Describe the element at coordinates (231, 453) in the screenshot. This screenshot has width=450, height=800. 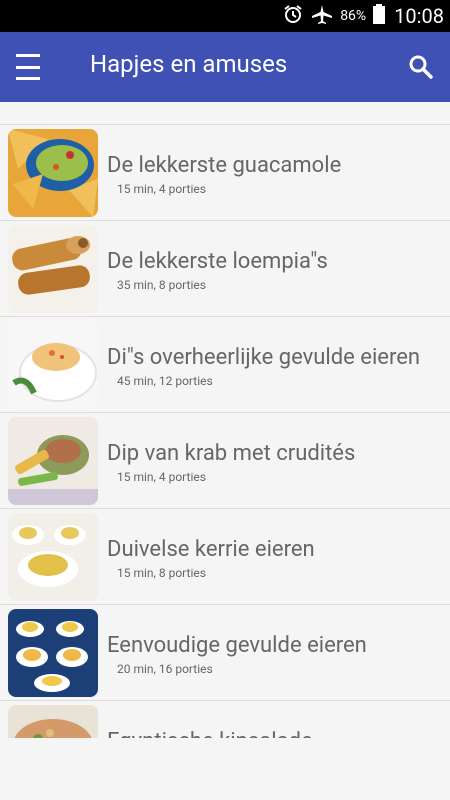
I see `recipe-title: Dip van krab met crudités` at that location.